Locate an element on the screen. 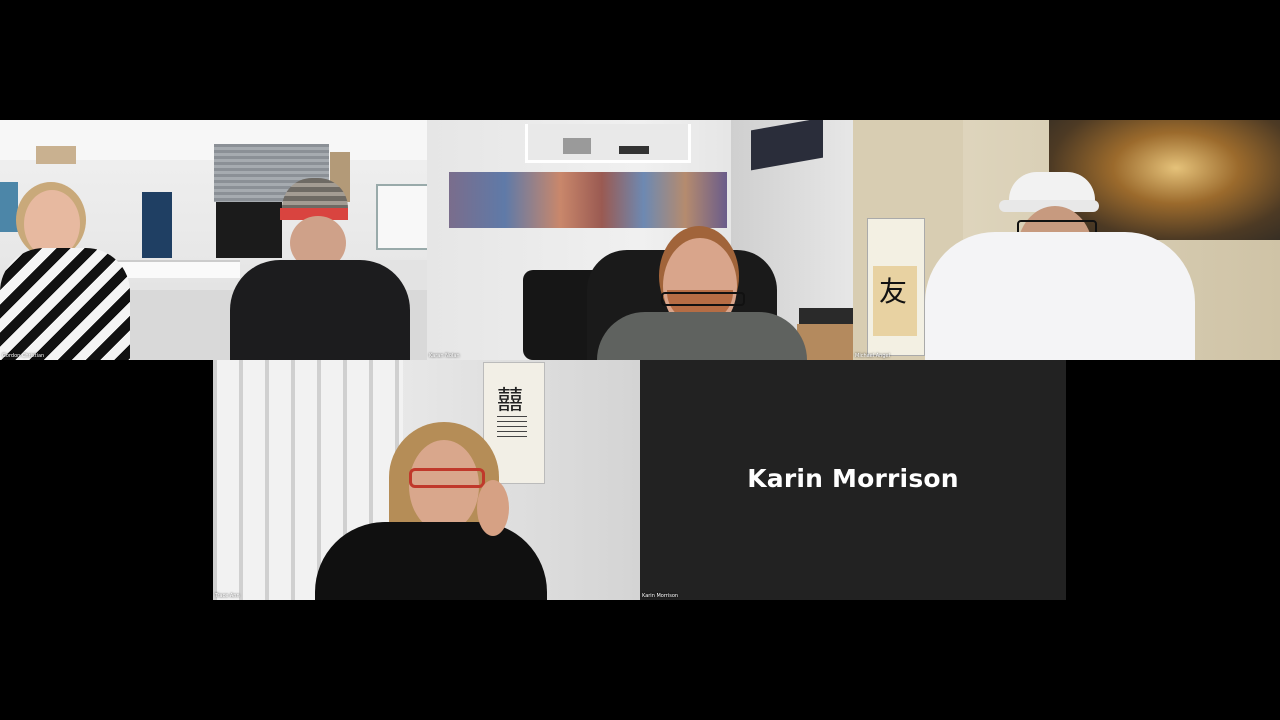 This screenshot has width=1280, height=720. video-tile-michael-angel: 友 Michael Angel is located at coordinates (1066, 240).